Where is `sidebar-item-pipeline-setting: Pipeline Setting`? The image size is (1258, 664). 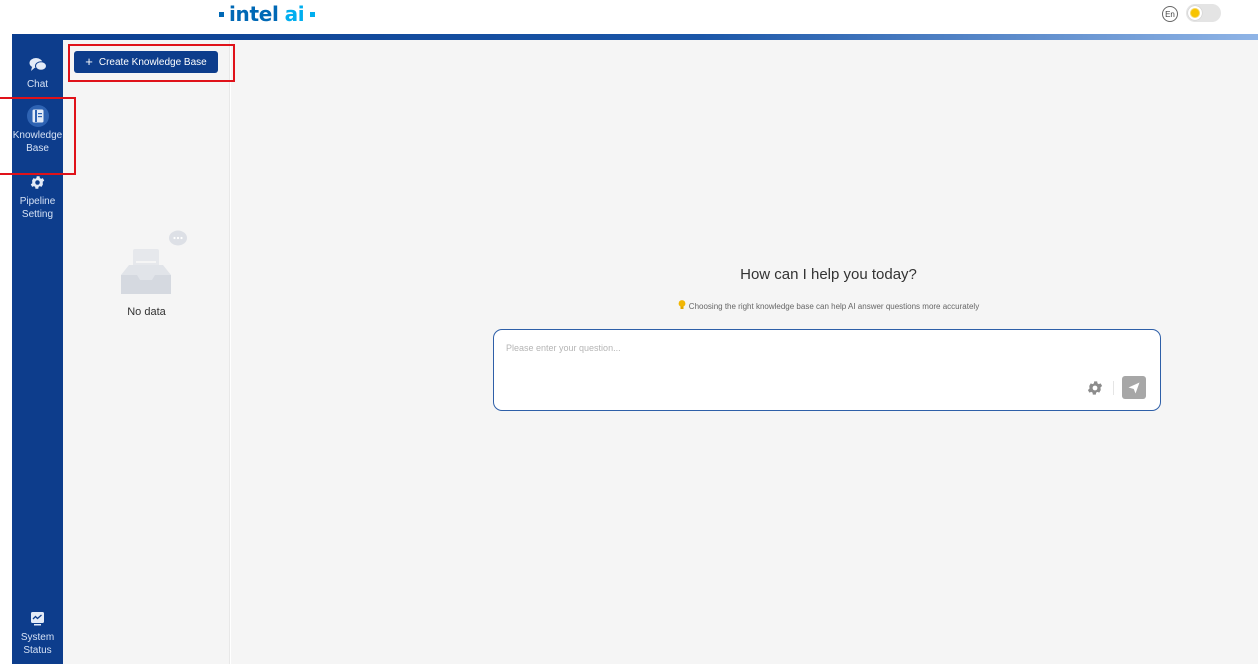 sidebar-item-pipeline-setting: Pipeline Setting is located at coordinates (37, 196).